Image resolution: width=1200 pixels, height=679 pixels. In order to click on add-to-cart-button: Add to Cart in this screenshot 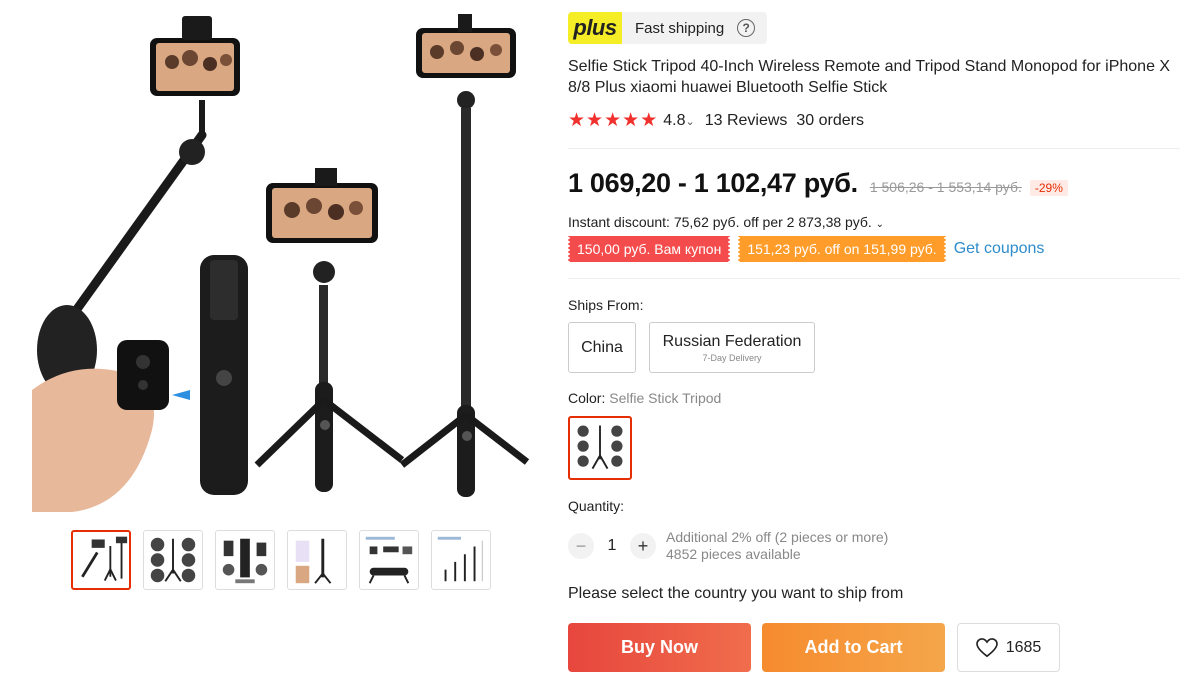, I will do `click(853, 647)`.